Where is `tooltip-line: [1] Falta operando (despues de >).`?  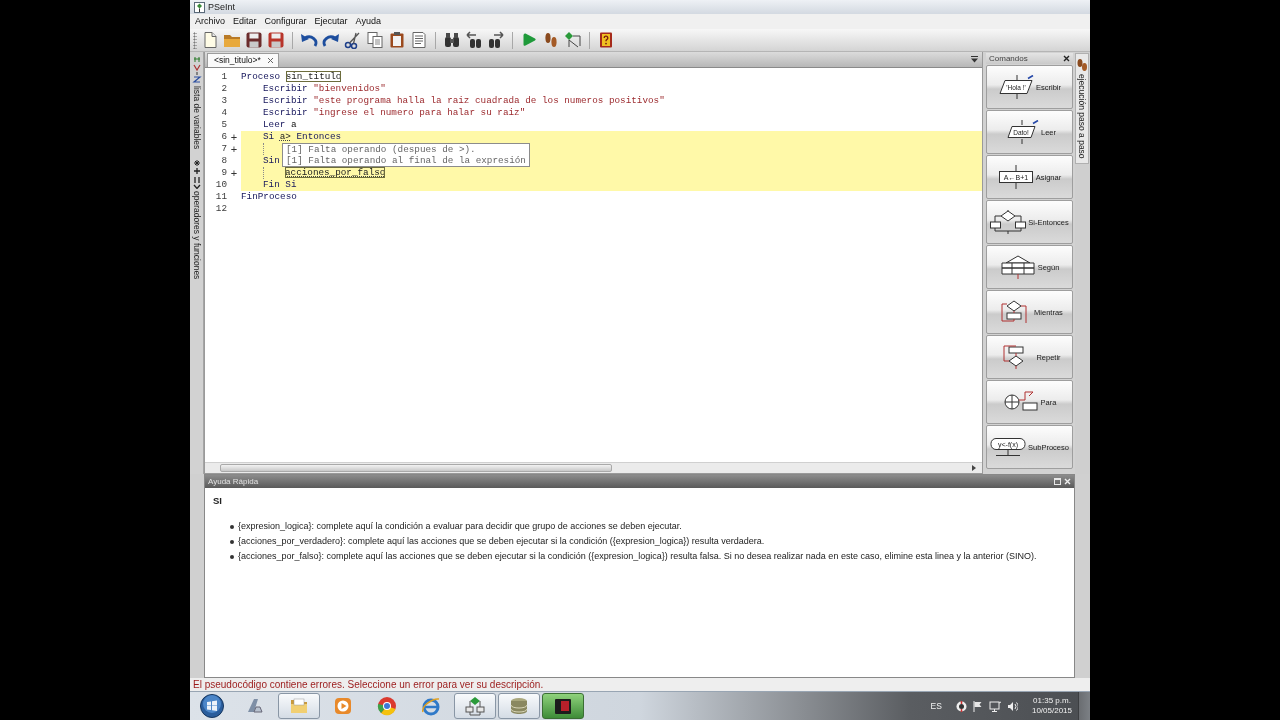 tooltip-line: [1] Falta operando (despues de >). is located at coordinates (381, 149).